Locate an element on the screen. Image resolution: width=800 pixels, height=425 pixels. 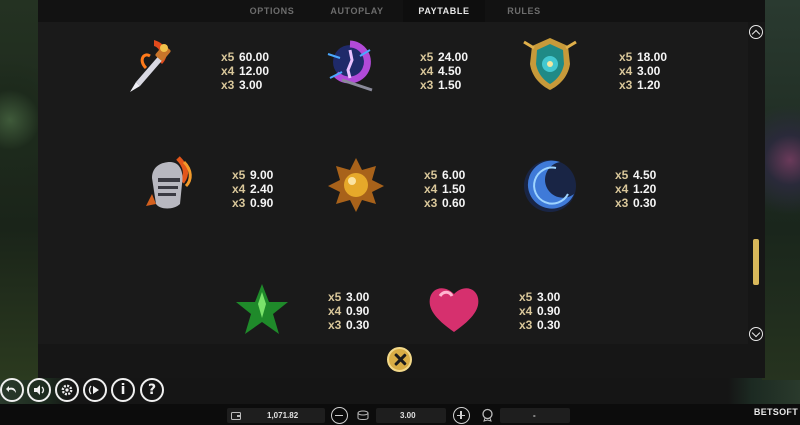
blue-moon-gem-icon is located at coordinates (550, 184).